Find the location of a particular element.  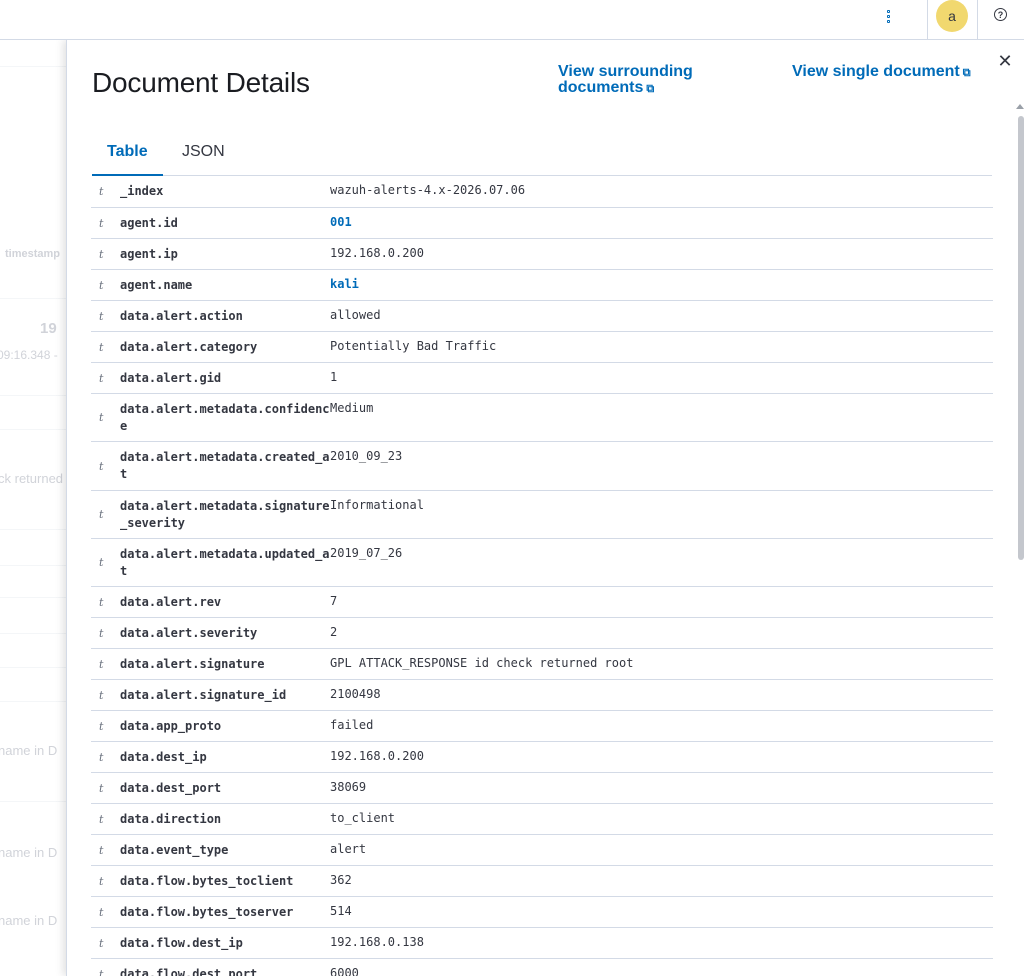

field-value: Potentially Bad Traffic is located at coordinates (413, 346).